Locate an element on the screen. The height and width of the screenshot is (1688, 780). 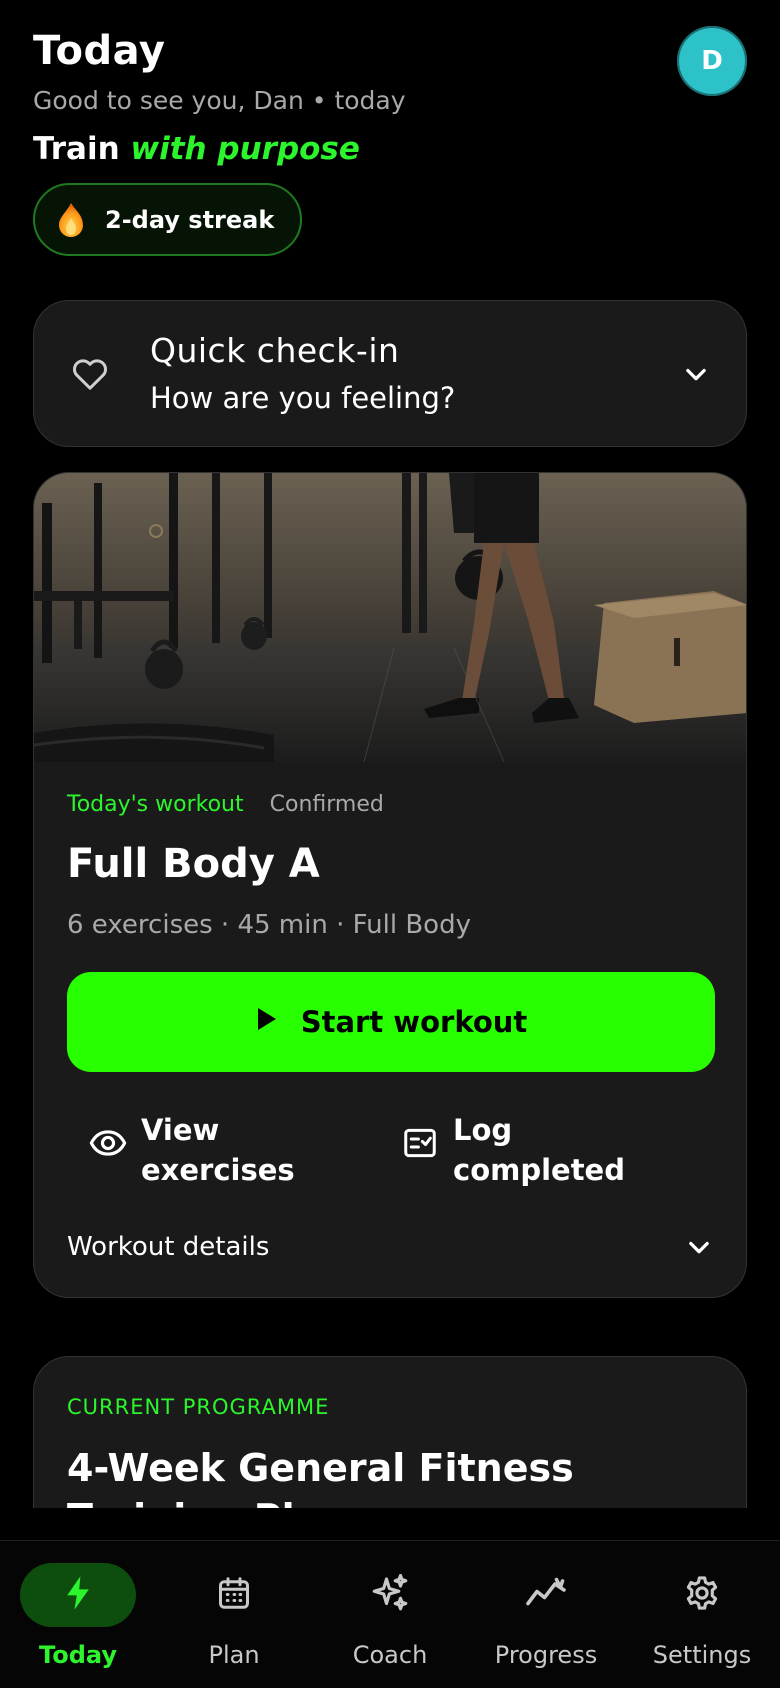
tab-progress-label: Progress is located at coordinates (546, 1655).